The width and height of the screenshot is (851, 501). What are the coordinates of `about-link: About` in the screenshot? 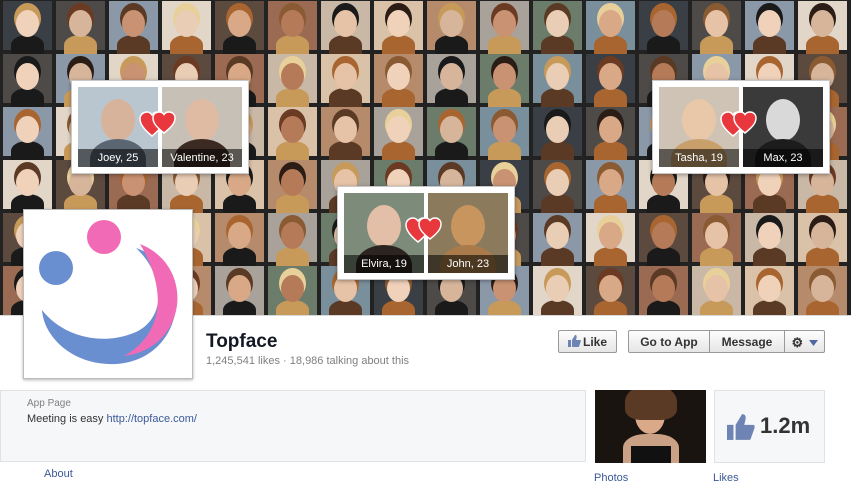 It's located at (58, 474).